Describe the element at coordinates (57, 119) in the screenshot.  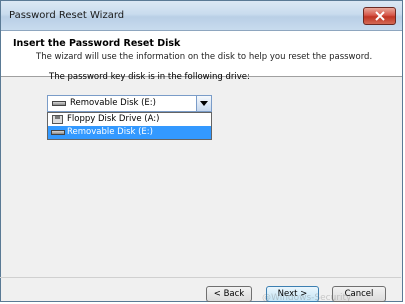
I see `floppy-drive-icon` at that location.